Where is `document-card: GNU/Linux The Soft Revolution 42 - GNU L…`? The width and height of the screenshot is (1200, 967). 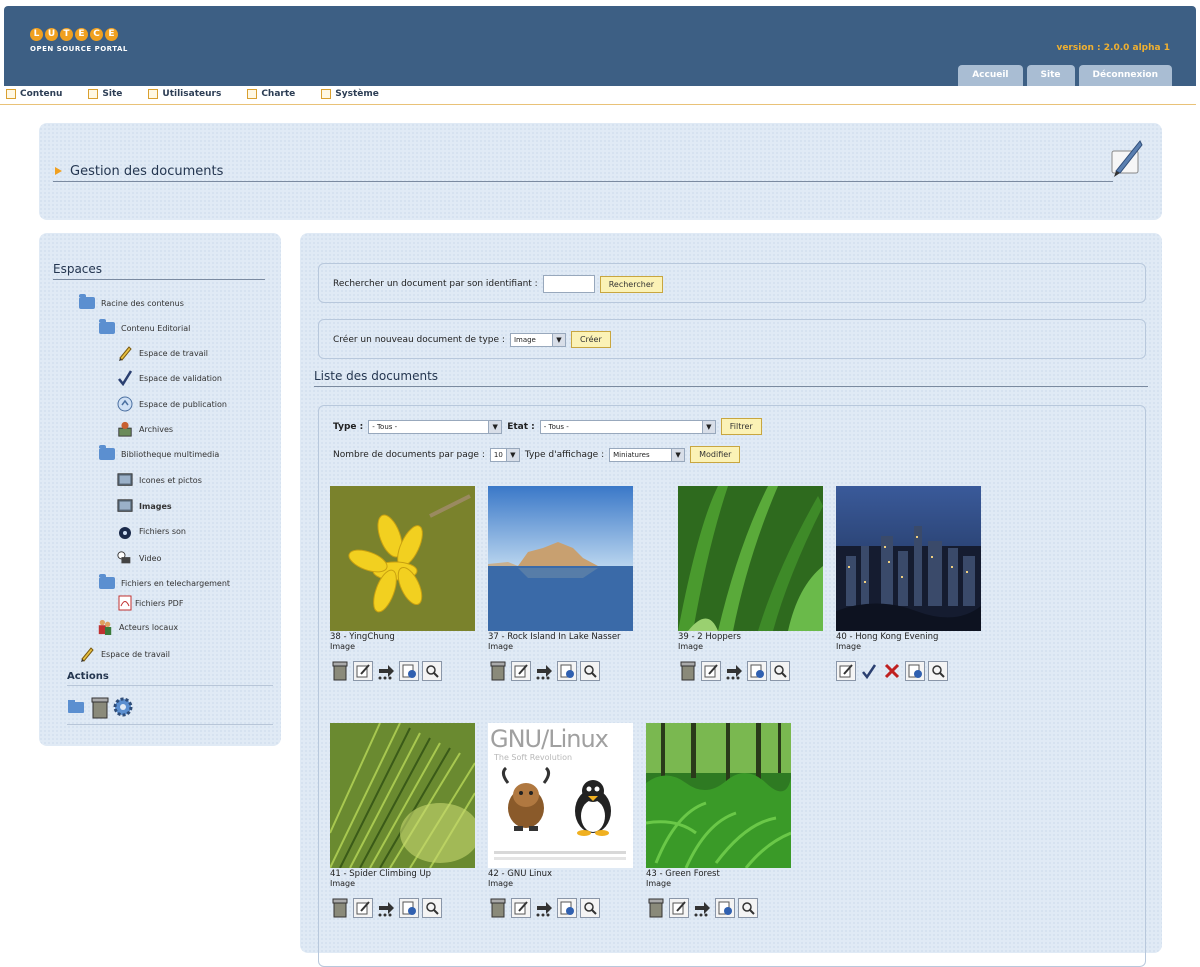 document-card: GNU/Linux The Soft Revolution 42 - GNU L… is located at coordinates (560, 820).